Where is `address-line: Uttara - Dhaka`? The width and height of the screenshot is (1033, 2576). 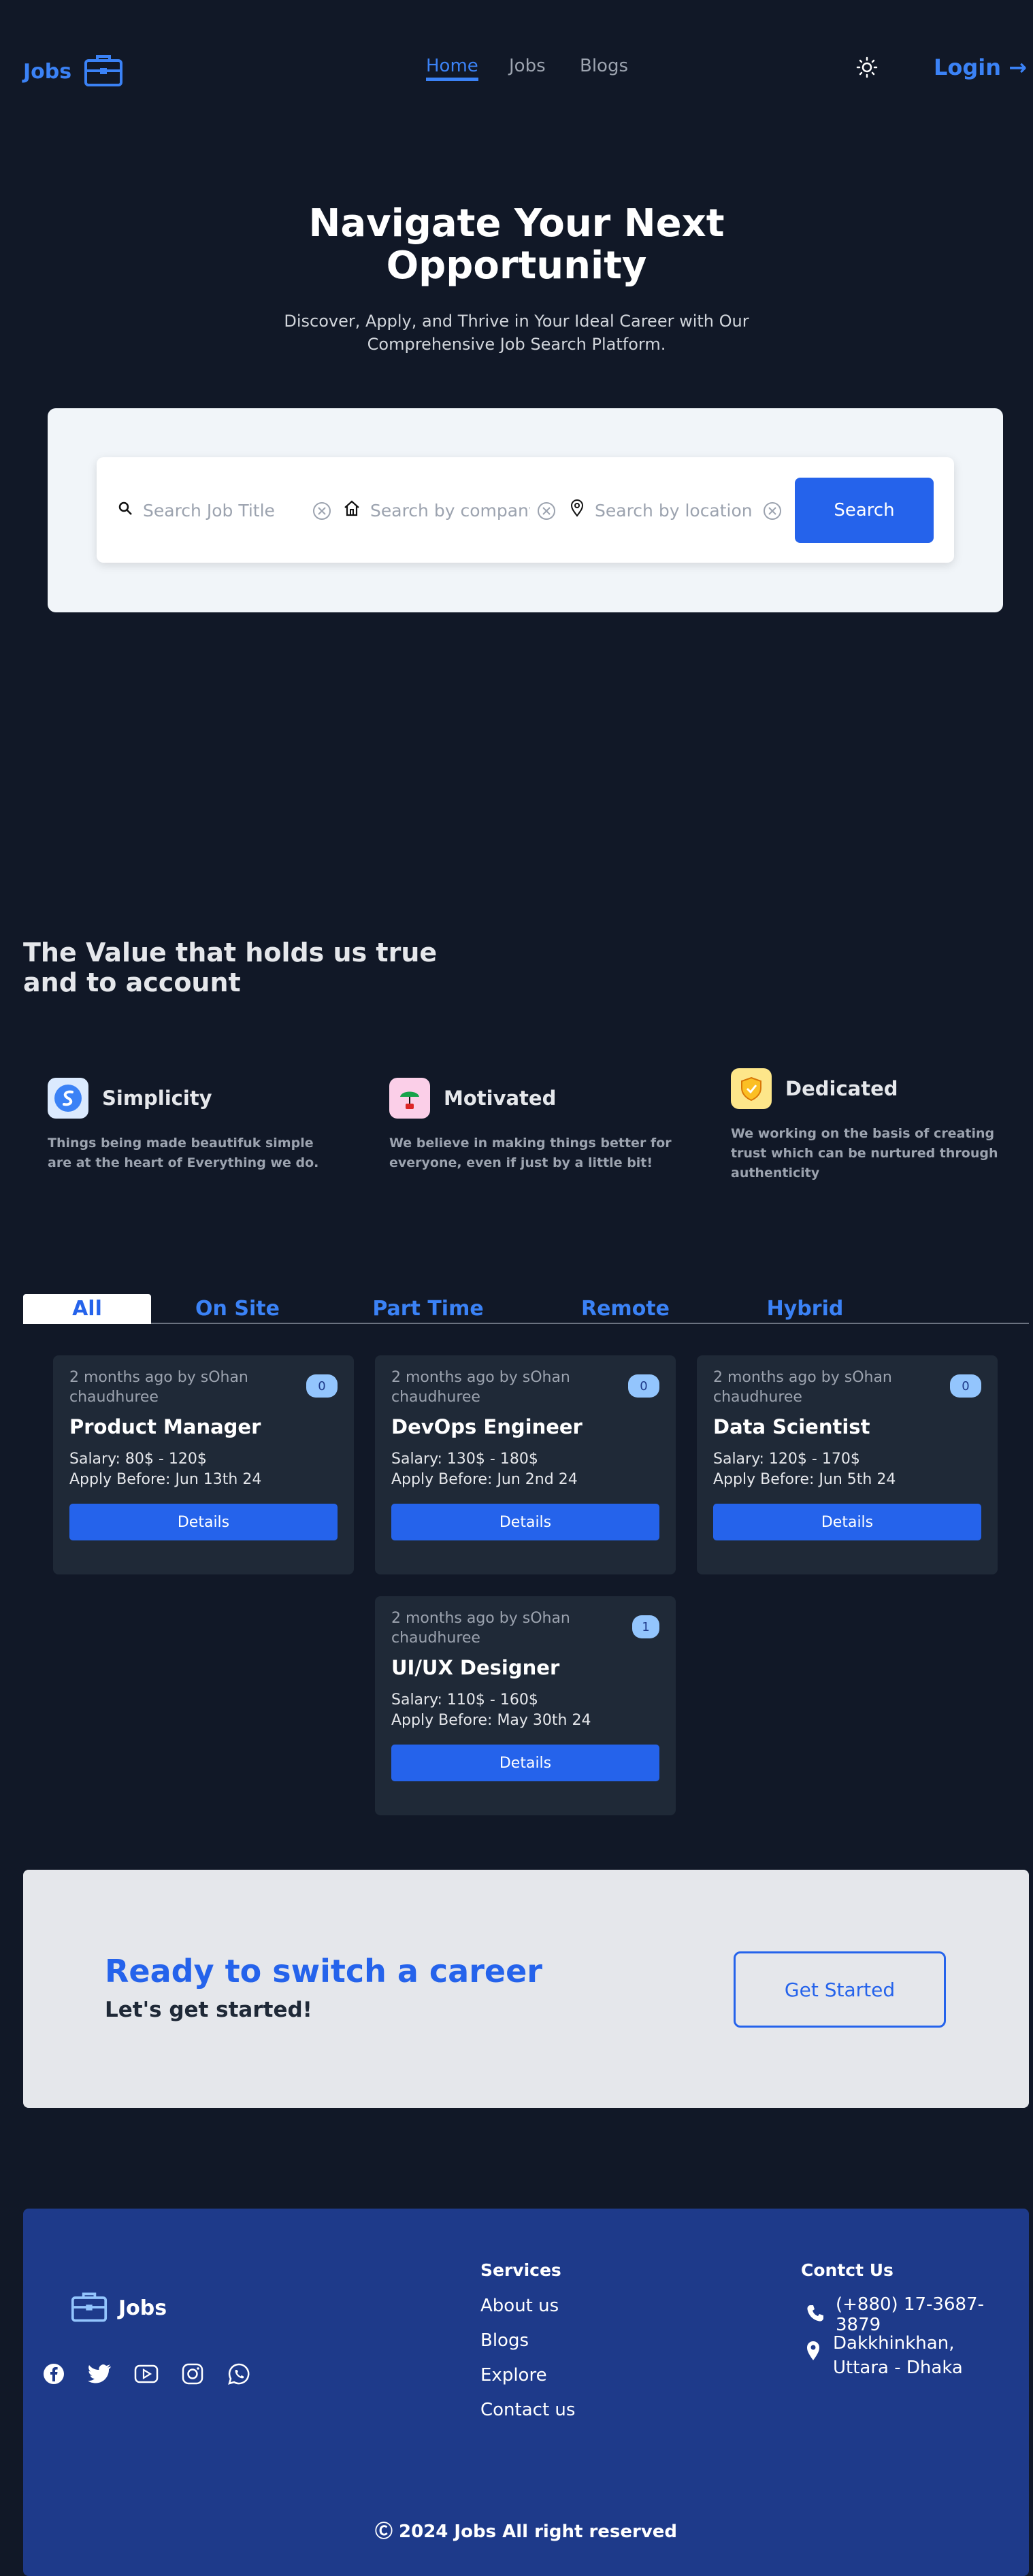 address-line: Uttara - Dhaka is located at coordinates (898, 2368).